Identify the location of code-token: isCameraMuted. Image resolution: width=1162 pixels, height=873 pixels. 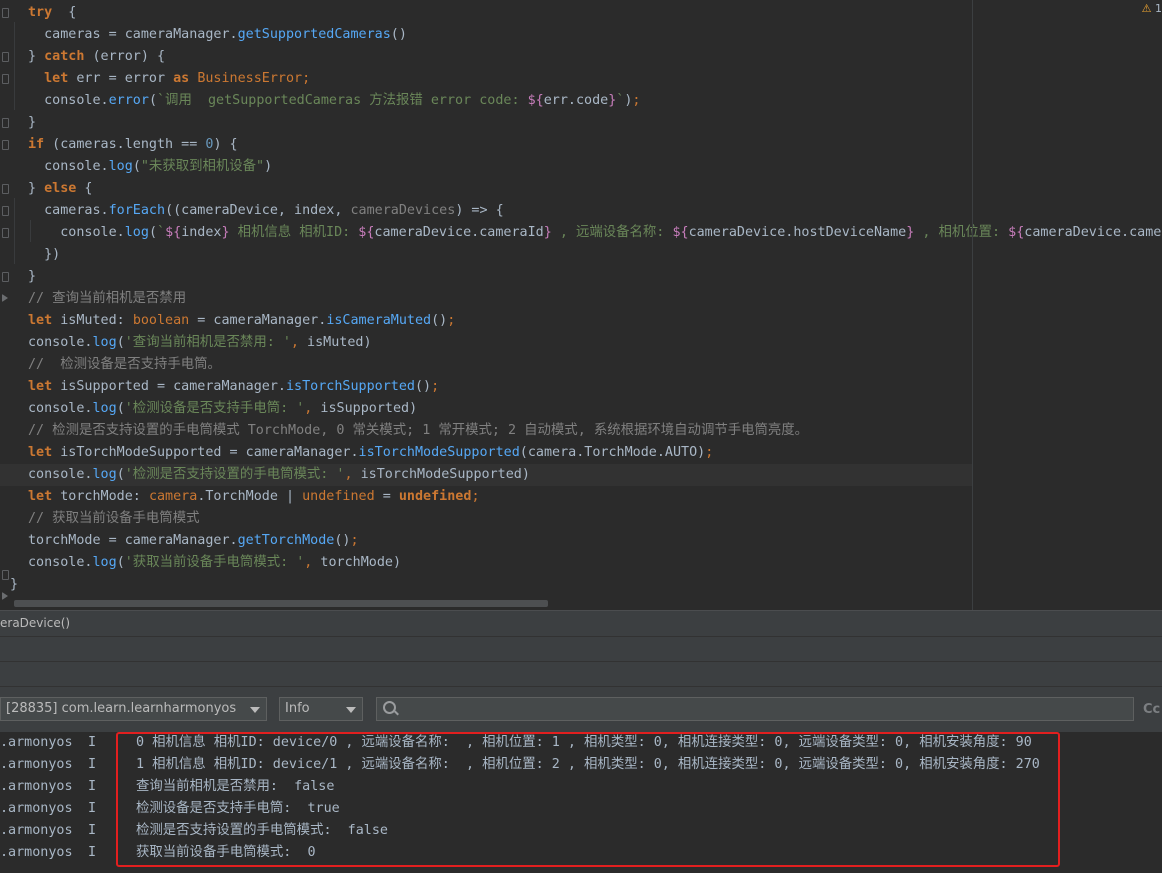
(379, 320).